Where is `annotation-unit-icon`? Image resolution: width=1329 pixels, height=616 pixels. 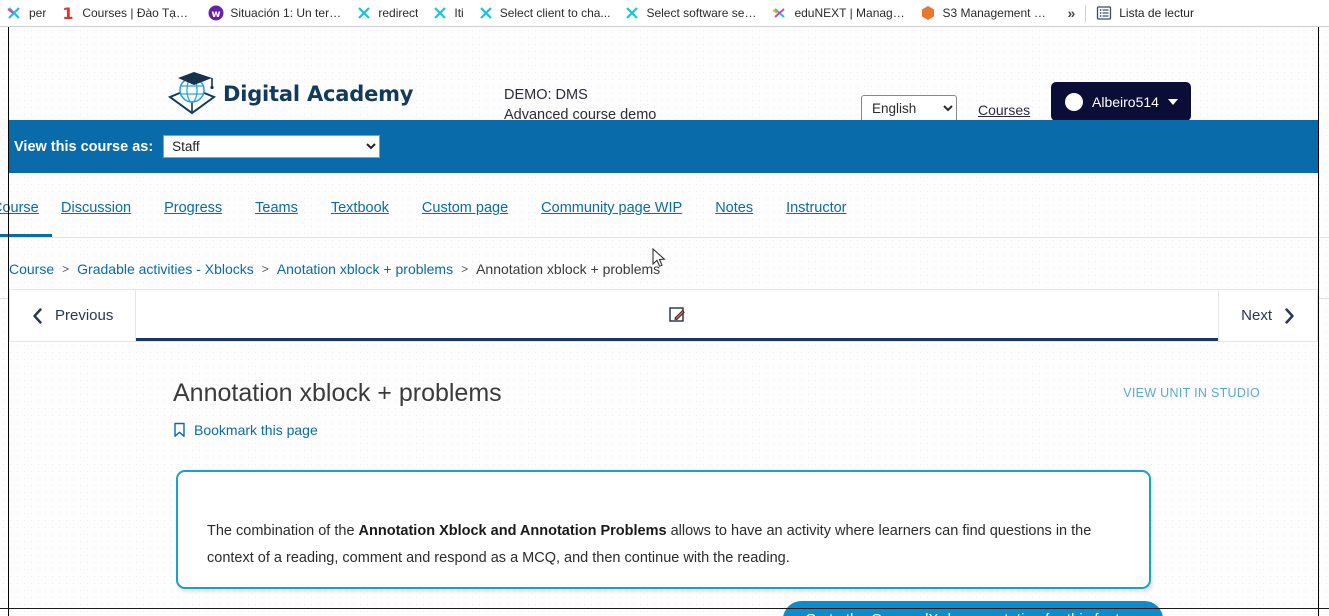
annotation-unit-icon is located at coordinates (677, 314).